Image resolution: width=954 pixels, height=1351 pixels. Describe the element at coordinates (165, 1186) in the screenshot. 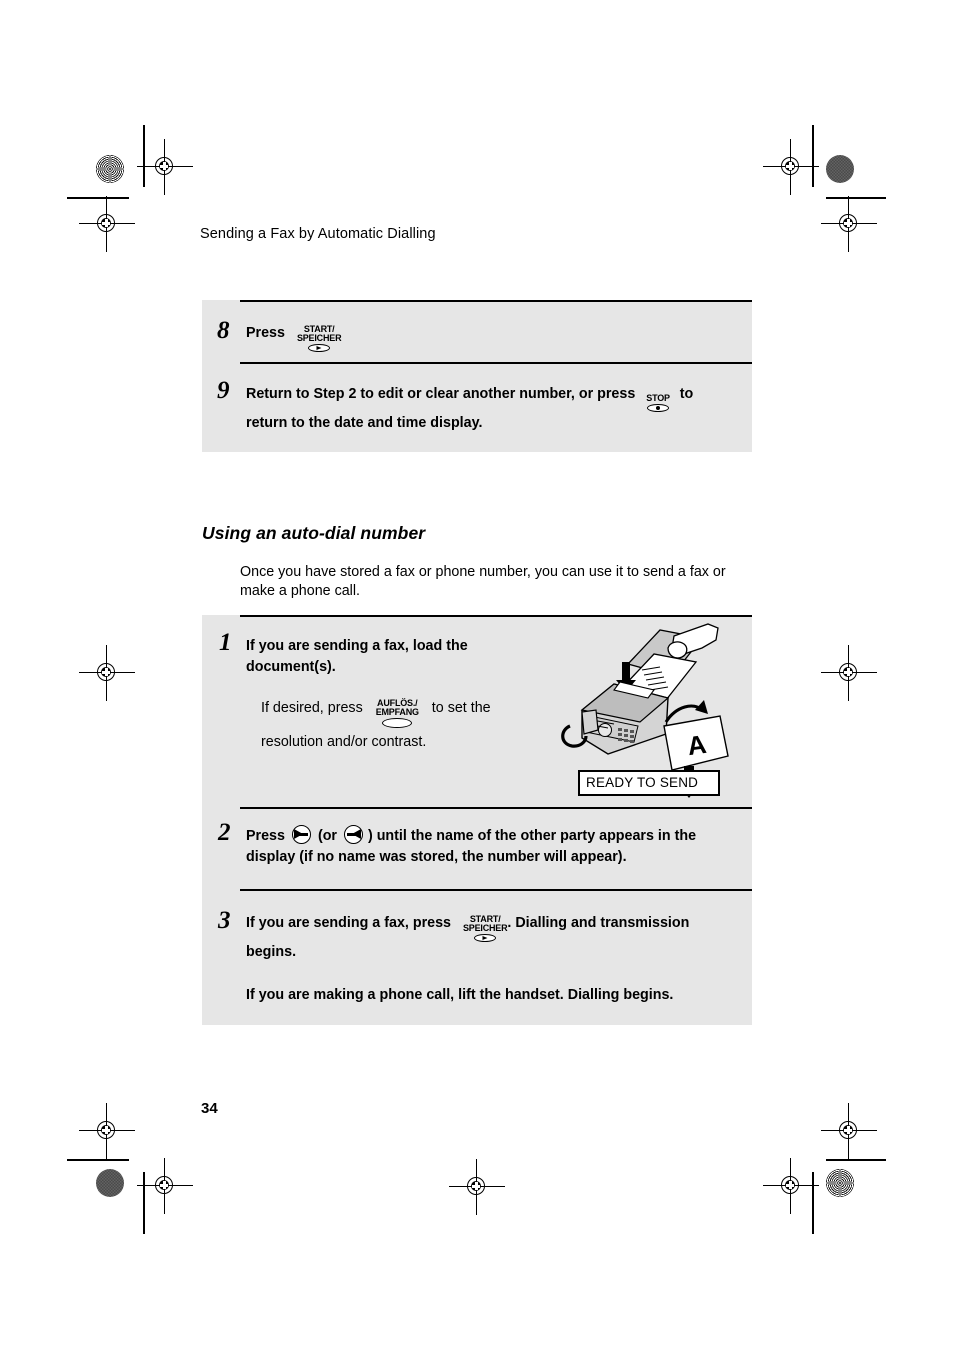

I see `registration-mark-bottom-left-inner` at that location.